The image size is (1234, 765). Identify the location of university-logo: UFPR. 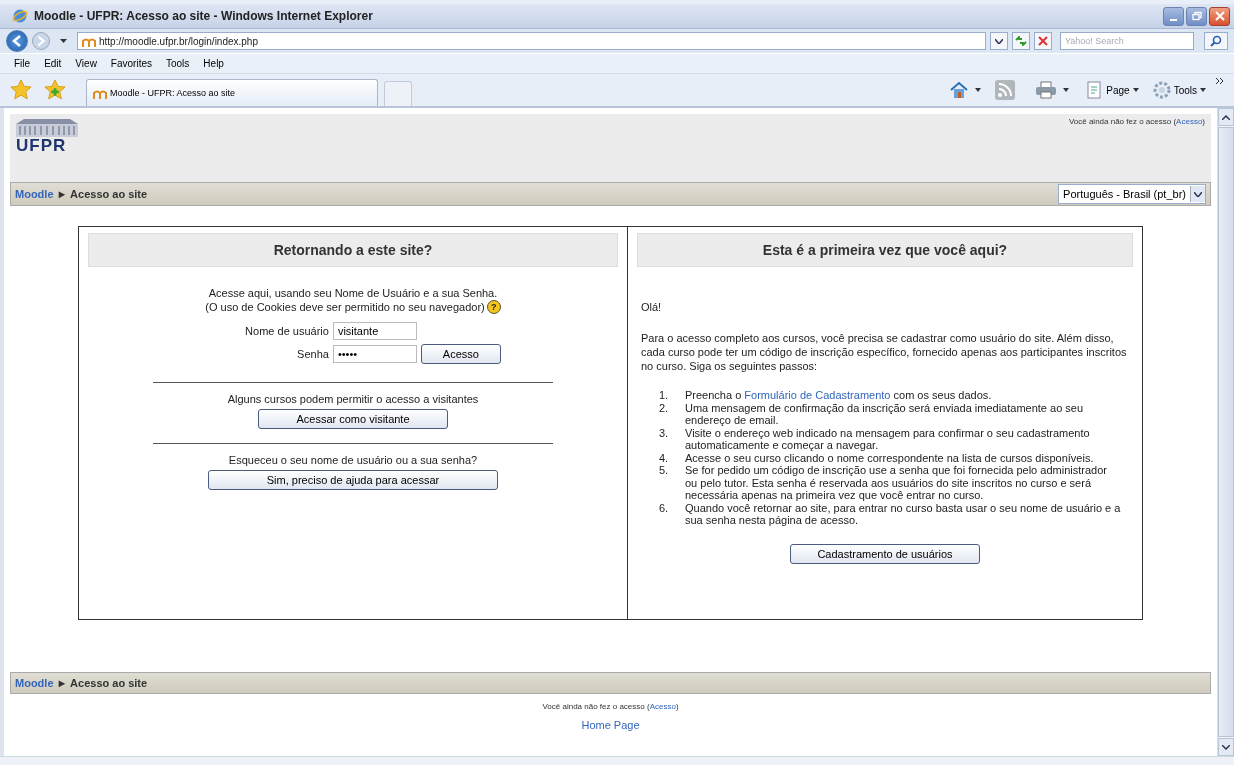
(47, 136).